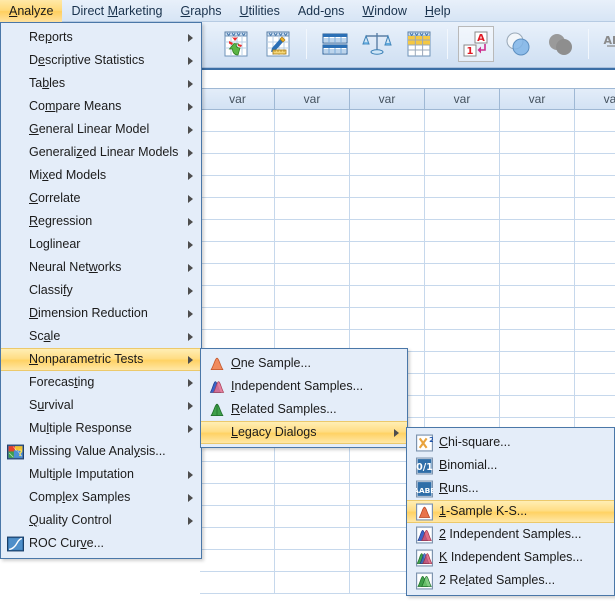 The width and height of the screenshot is (615, 603). I want to click on menu-item-dimension-reduction: Dimension Reduction, so click(101, 313).